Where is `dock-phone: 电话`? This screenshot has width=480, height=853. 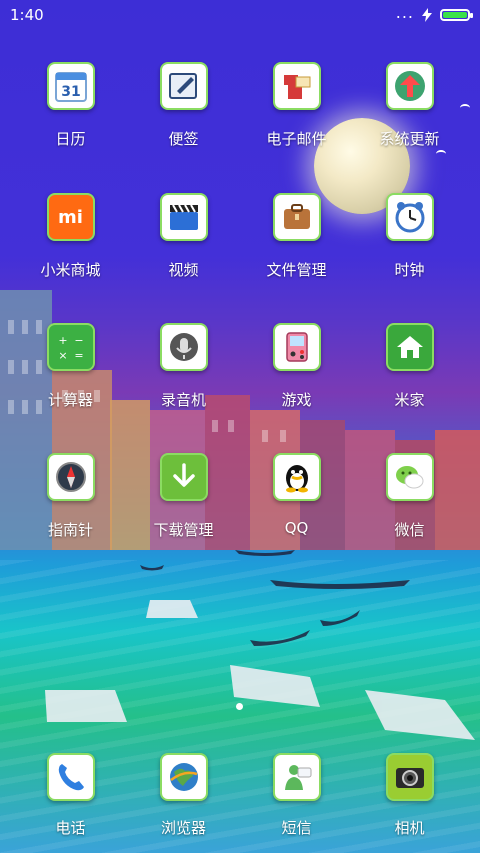 dock-phone: 电话 is located at coordinates (70, 795).